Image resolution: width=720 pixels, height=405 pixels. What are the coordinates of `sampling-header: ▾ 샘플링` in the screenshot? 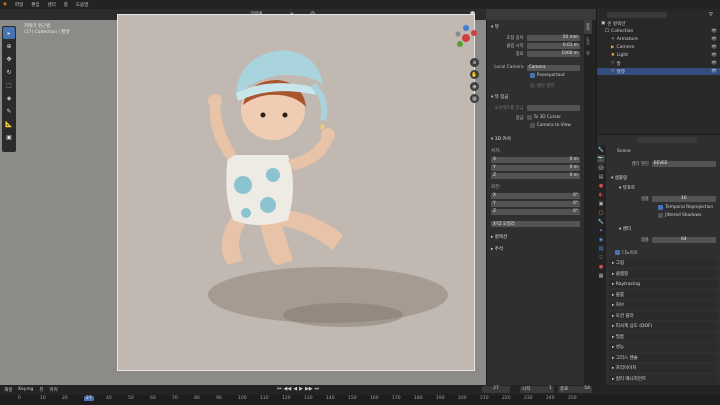 It's located at (619, 178).